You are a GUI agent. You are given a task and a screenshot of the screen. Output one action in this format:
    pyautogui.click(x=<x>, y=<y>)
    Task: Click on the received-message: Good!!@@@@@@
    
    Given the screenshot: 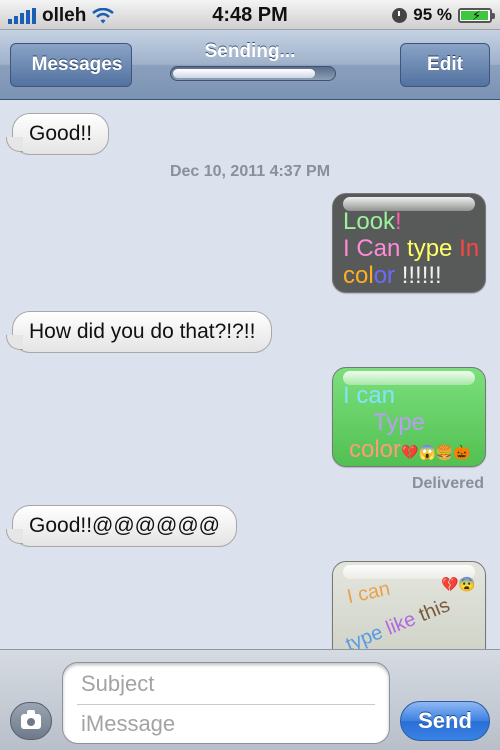 What is the action you would take?
    pyautogui.click(x=121, y=526)
    